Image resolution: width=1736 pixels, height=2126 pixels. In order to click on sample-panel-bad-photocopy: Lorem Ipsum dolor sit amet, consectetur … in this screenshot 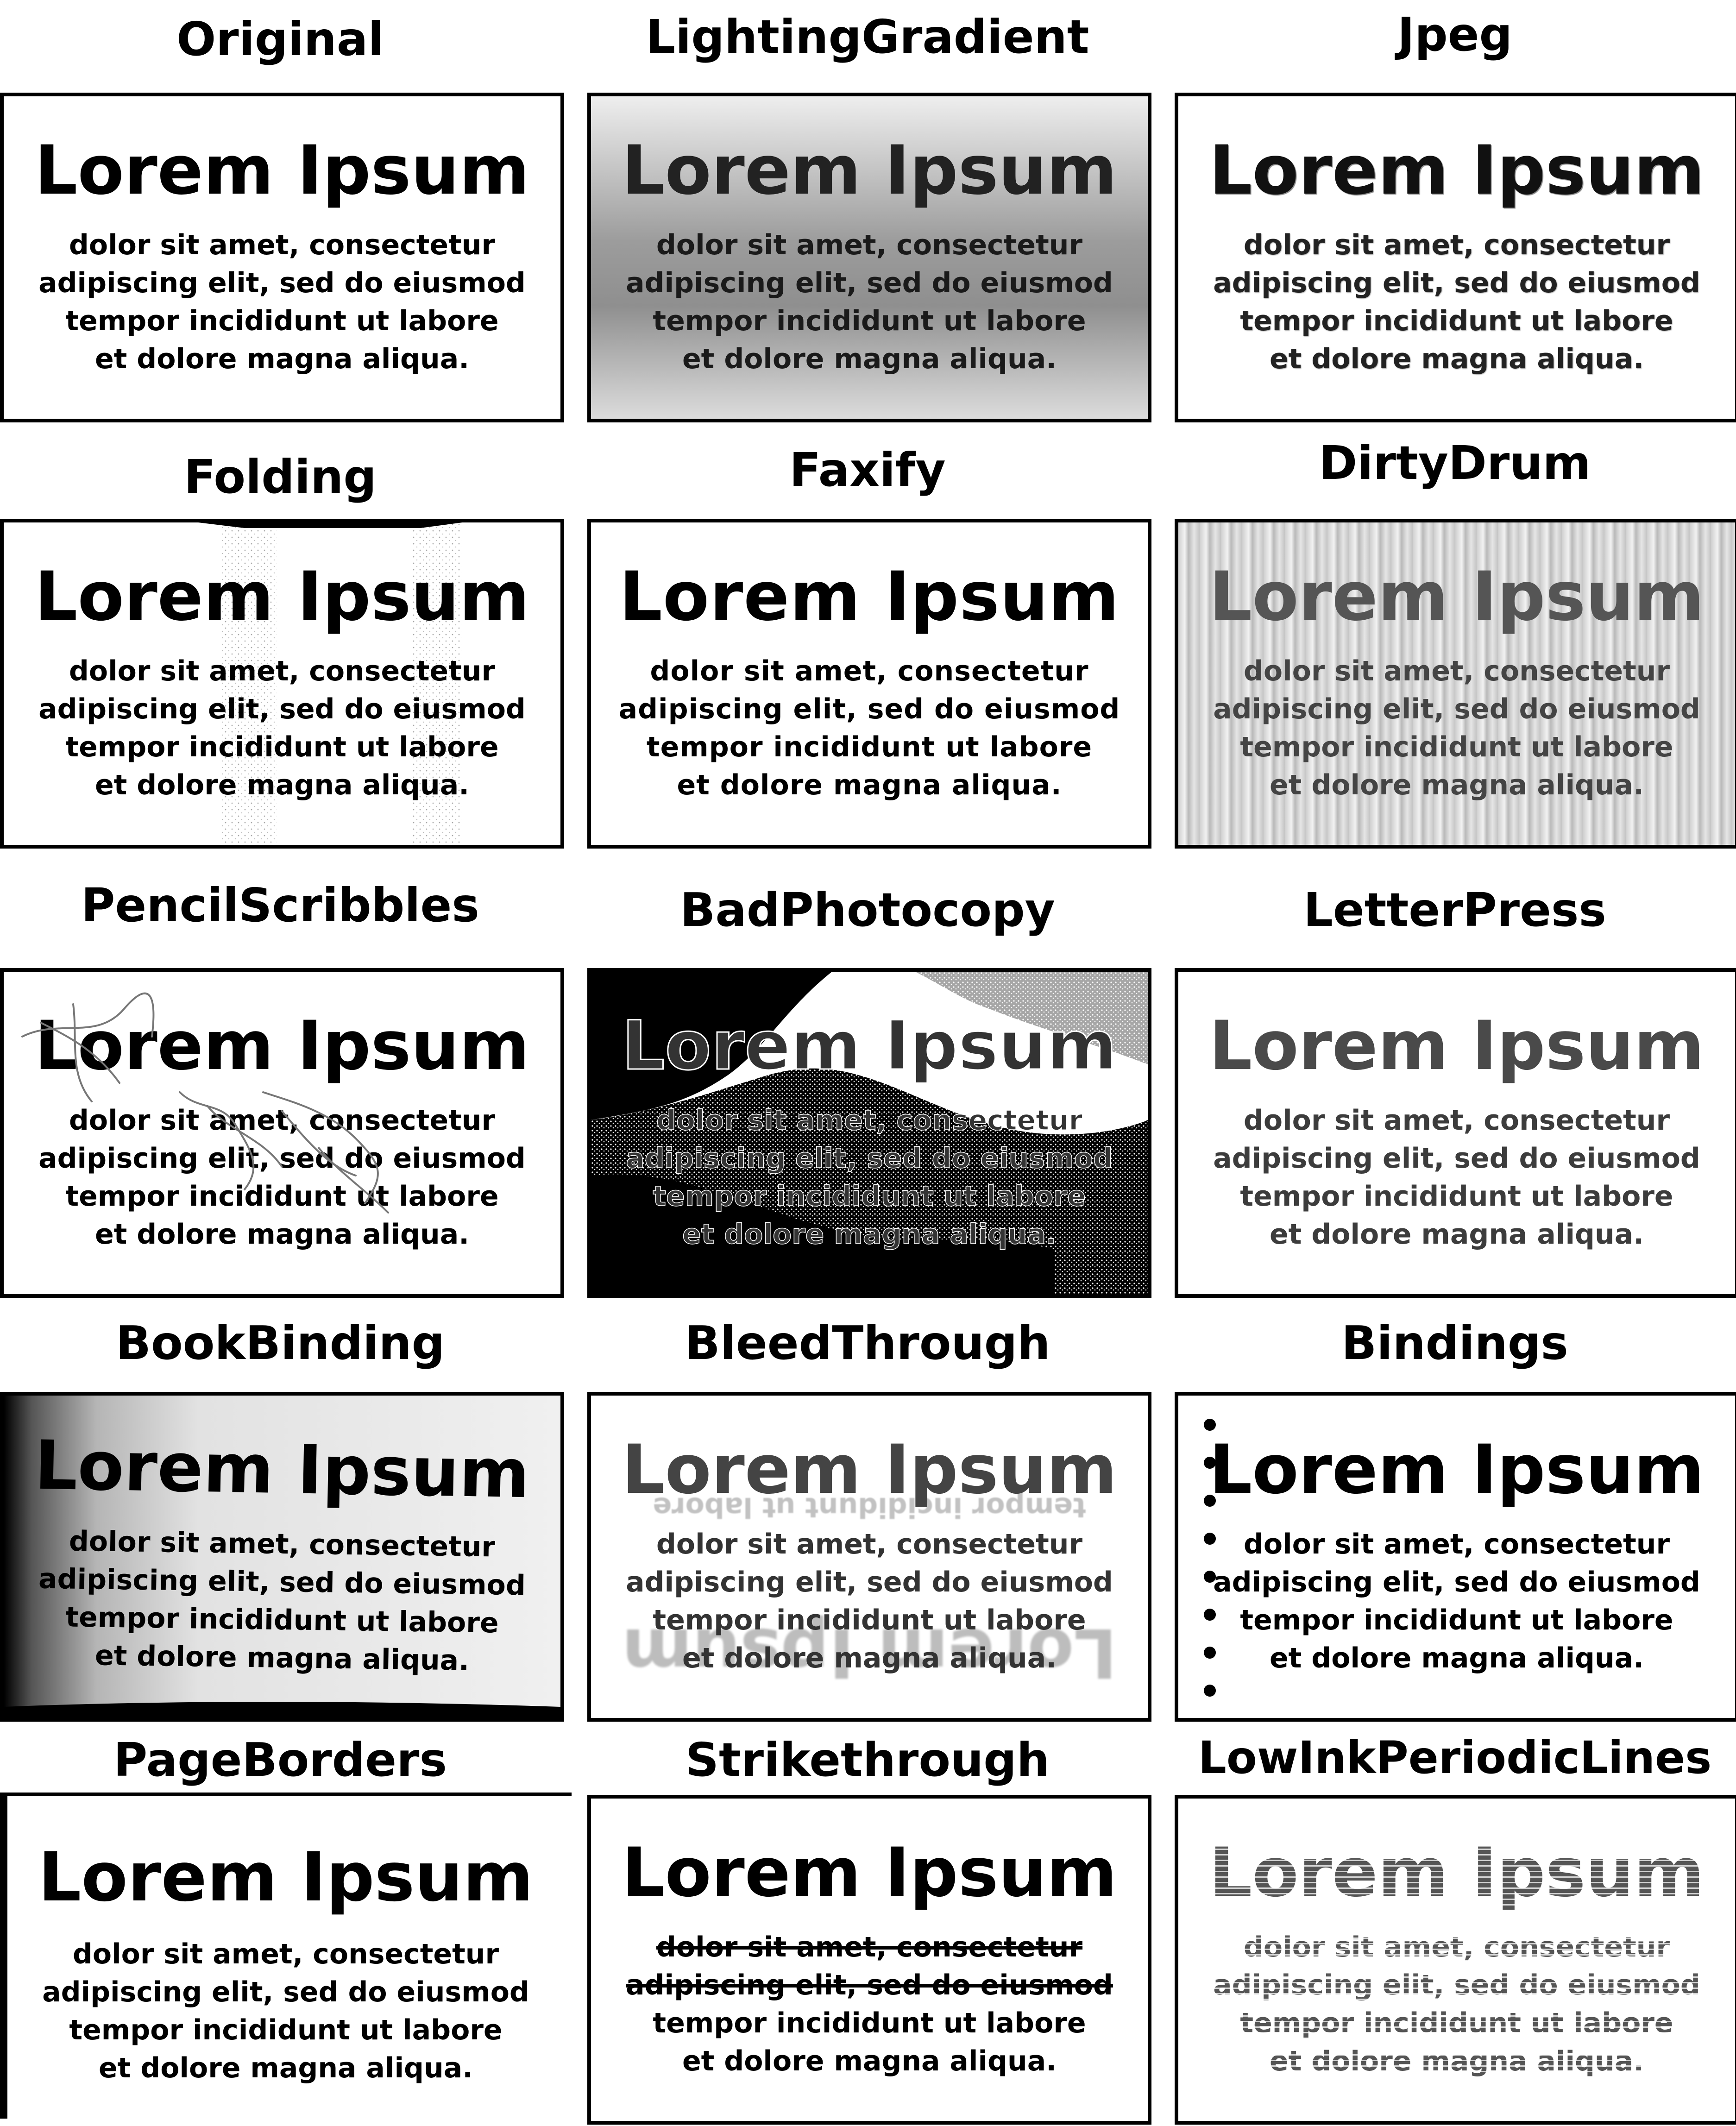, I will do `click(869, 1133)`.